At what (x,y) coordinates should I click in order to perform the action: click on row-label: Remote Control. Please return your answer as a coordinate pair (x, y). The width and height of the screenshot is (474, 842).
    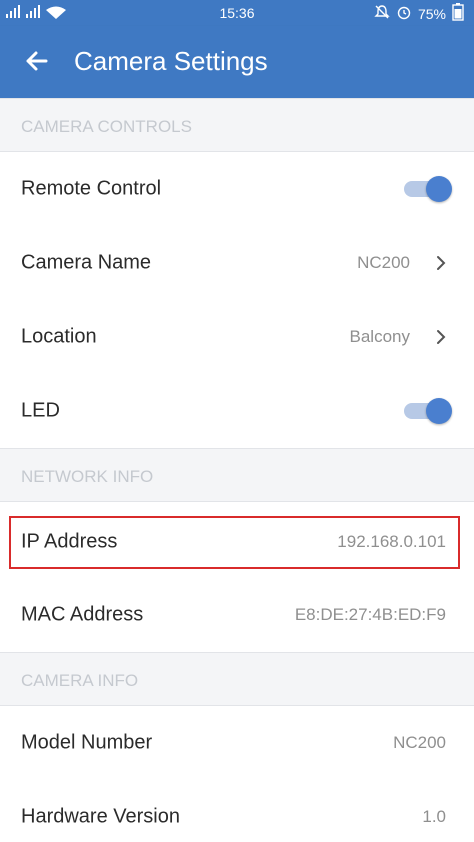
    Looking at the image, I should click on (91, 188).